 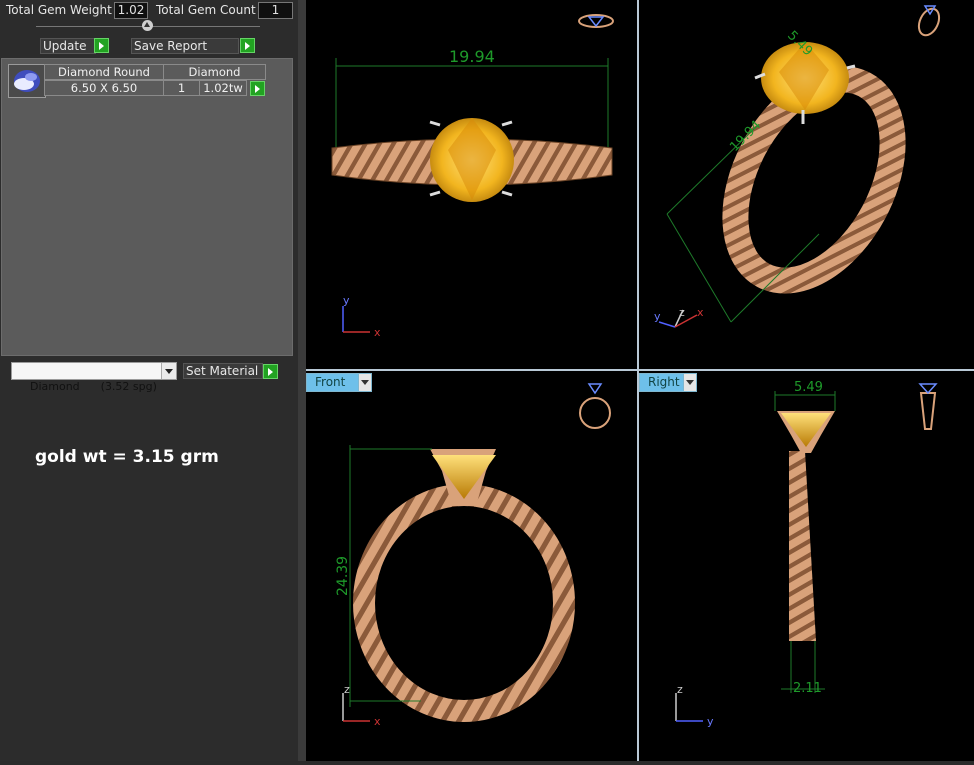 What do you see at coordinates (343, 576) in the screenshot?
I see `height-dimension: 24.39` at bounding box center [343, 576].